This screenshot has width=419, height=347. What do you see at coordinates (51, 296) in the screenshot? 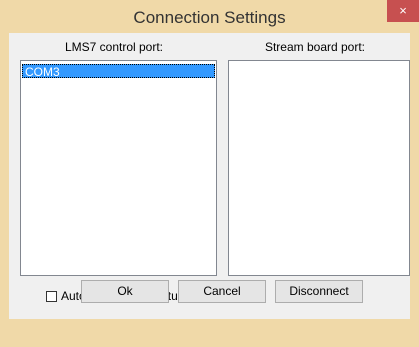
I see `auto-connect-checkbox` at bounding box center [51, 296].